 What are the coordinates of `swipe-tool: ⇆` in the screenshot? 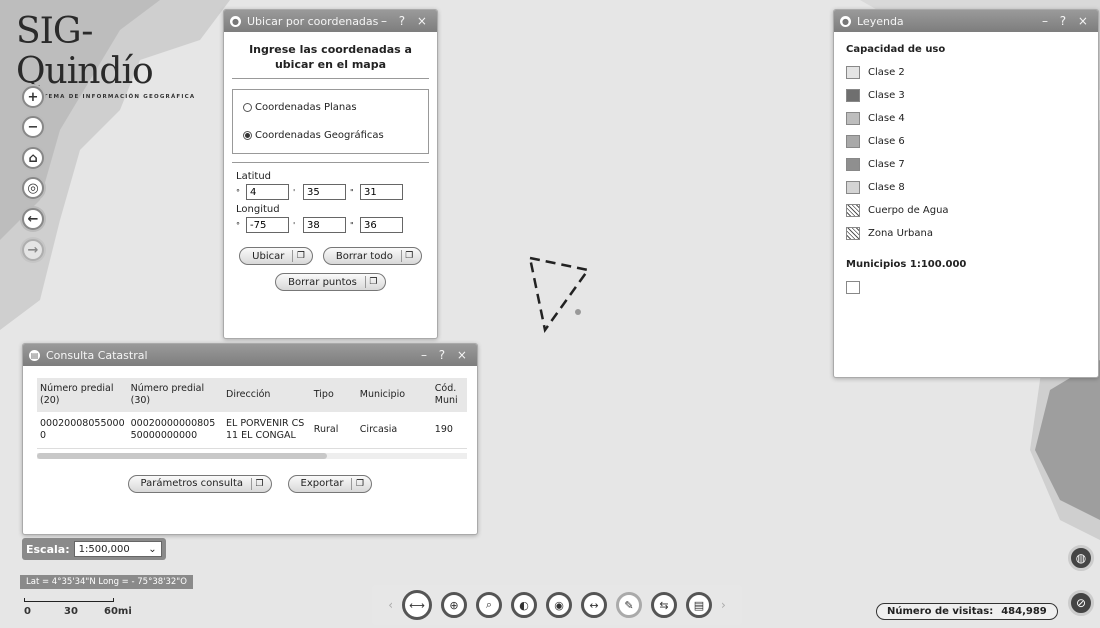 It's located at (664, 605).